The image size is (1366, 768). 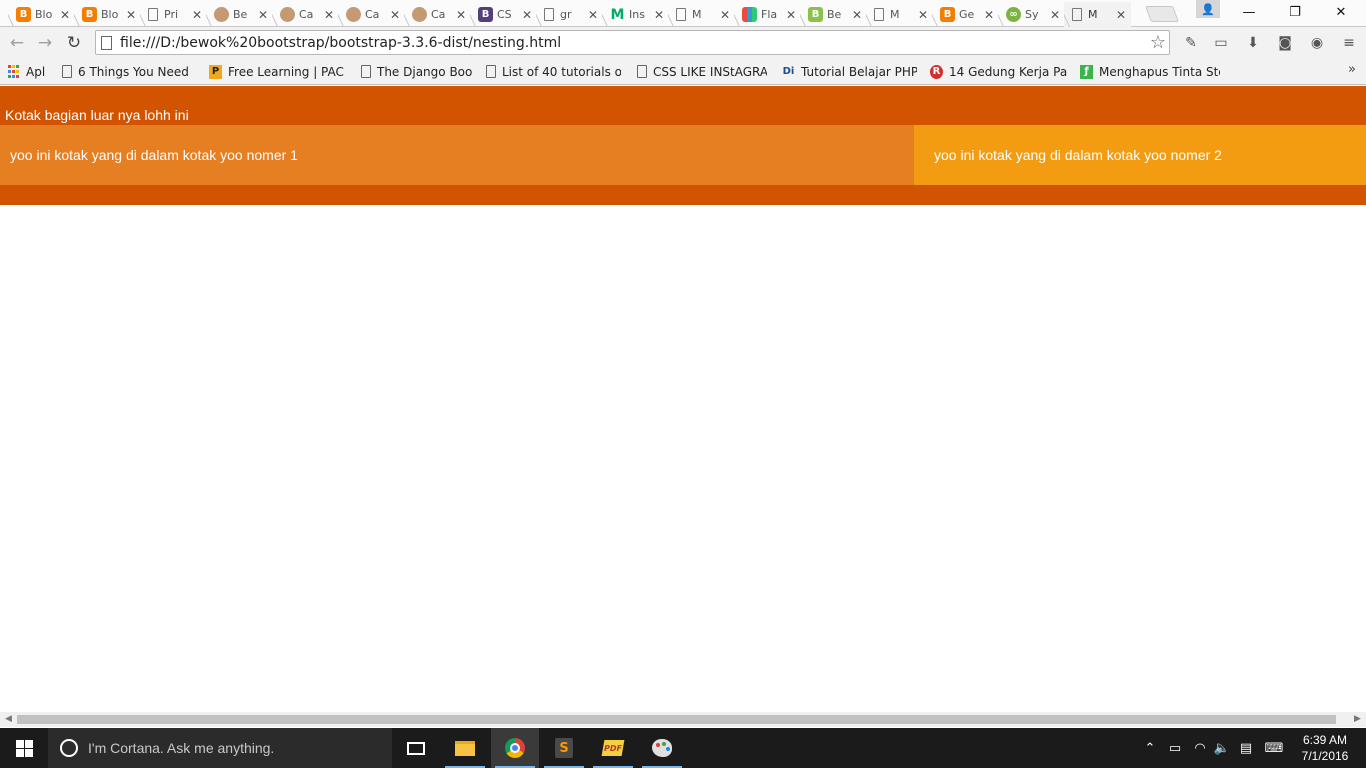 I want to click on cortana-search-box: I'm Cortana. Ask me anything., so click(x=220, y=748).